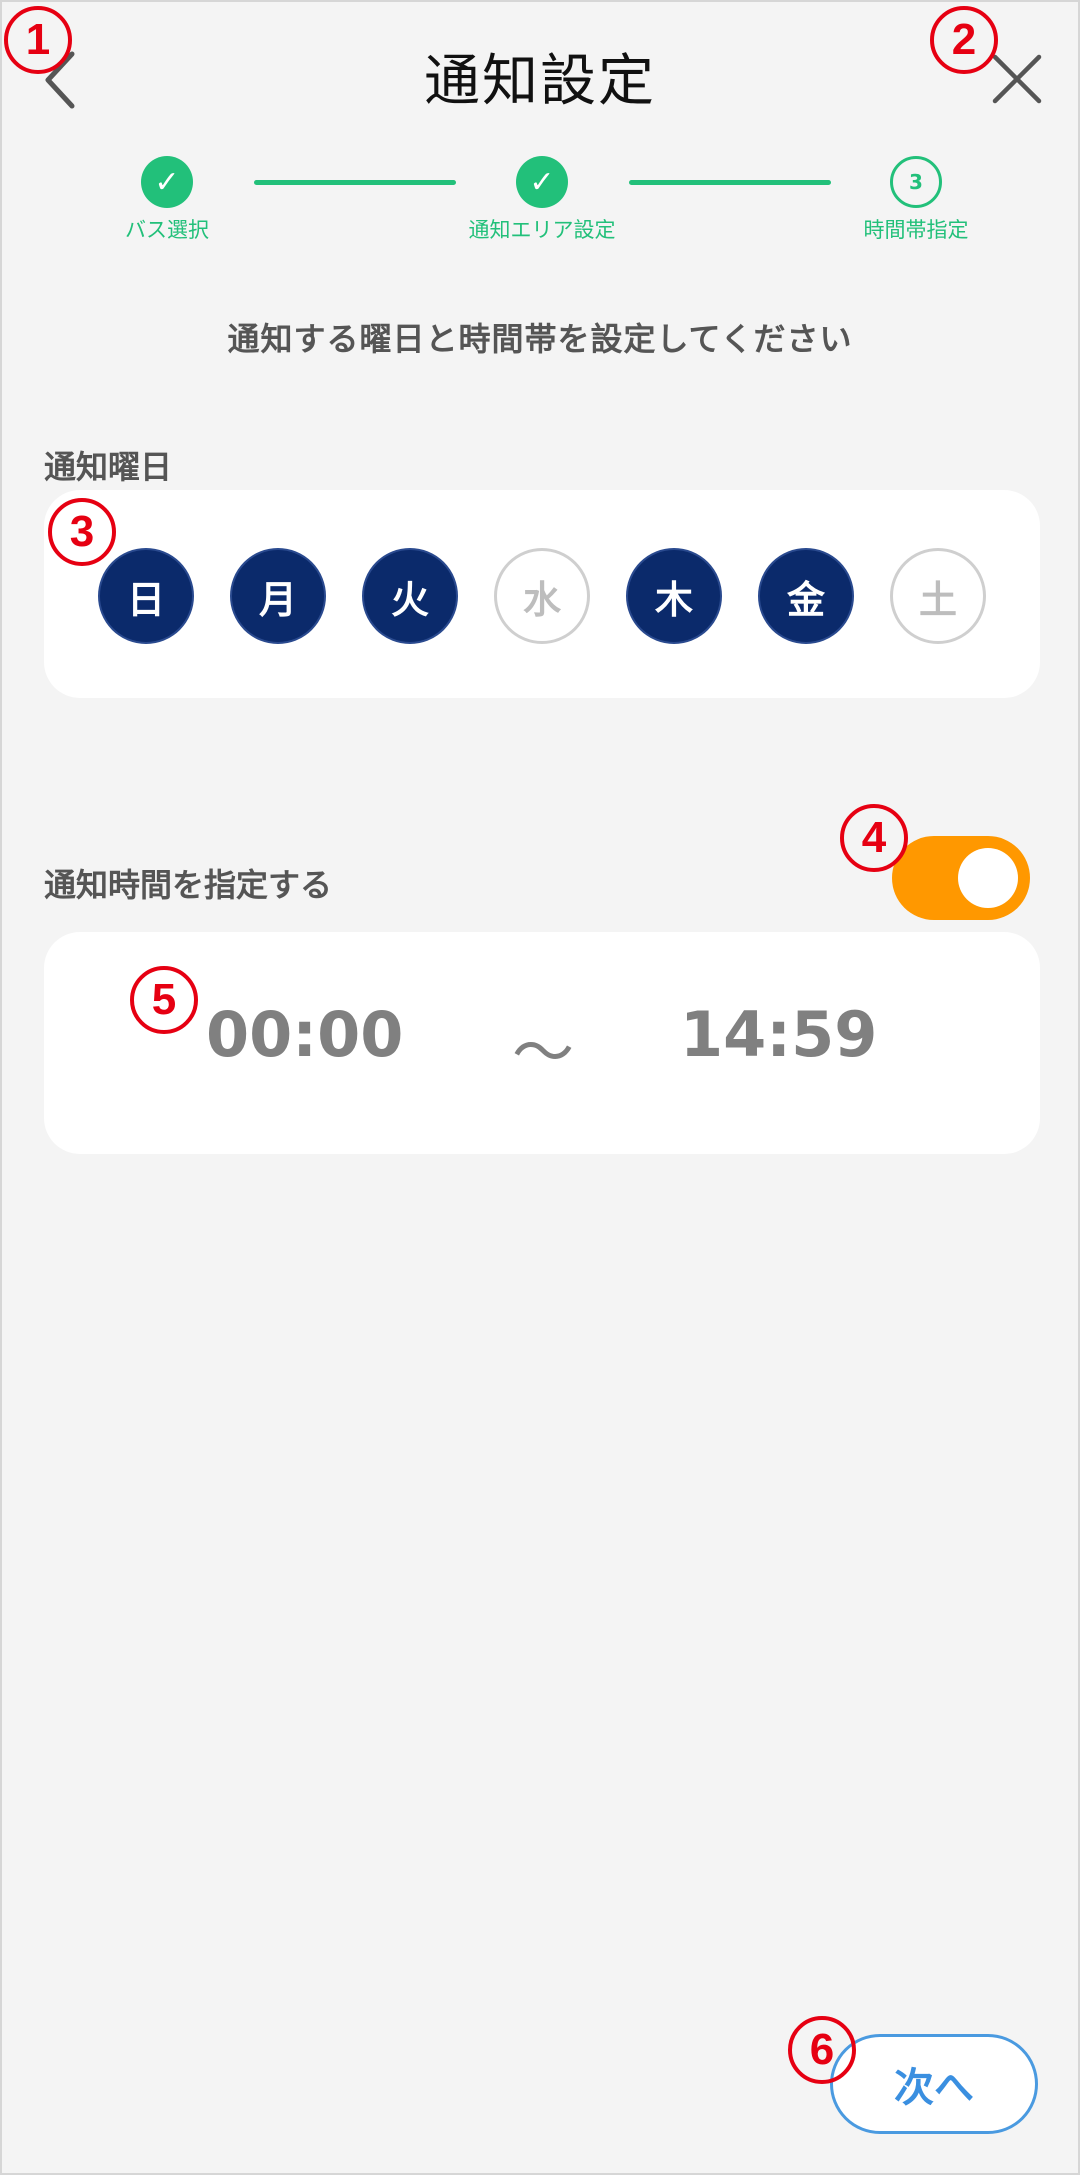 Image resolution: width=1080 pixels, height=2175 pixels. I want to click on day-tuesday: 火, so click(410, 596).